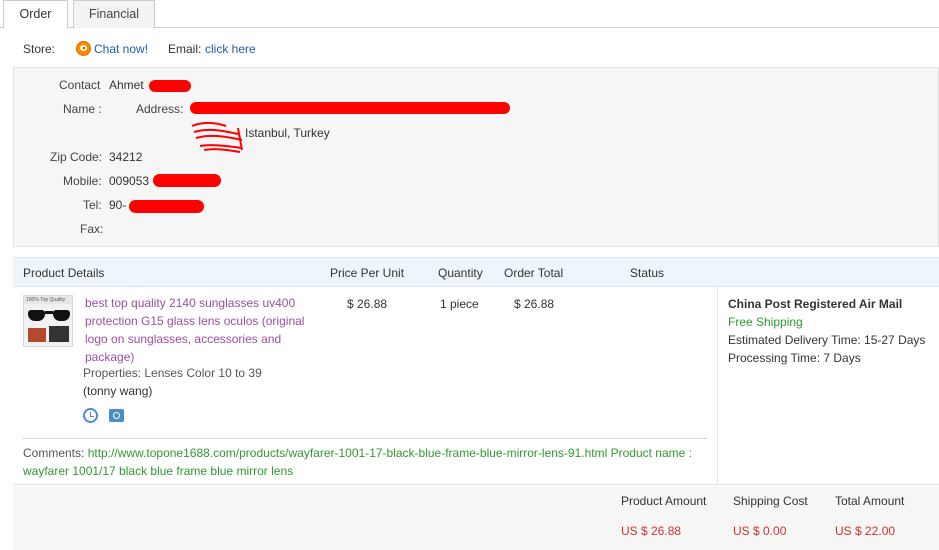  I want to click on header-quantity: Quantity, so click(460, 273).